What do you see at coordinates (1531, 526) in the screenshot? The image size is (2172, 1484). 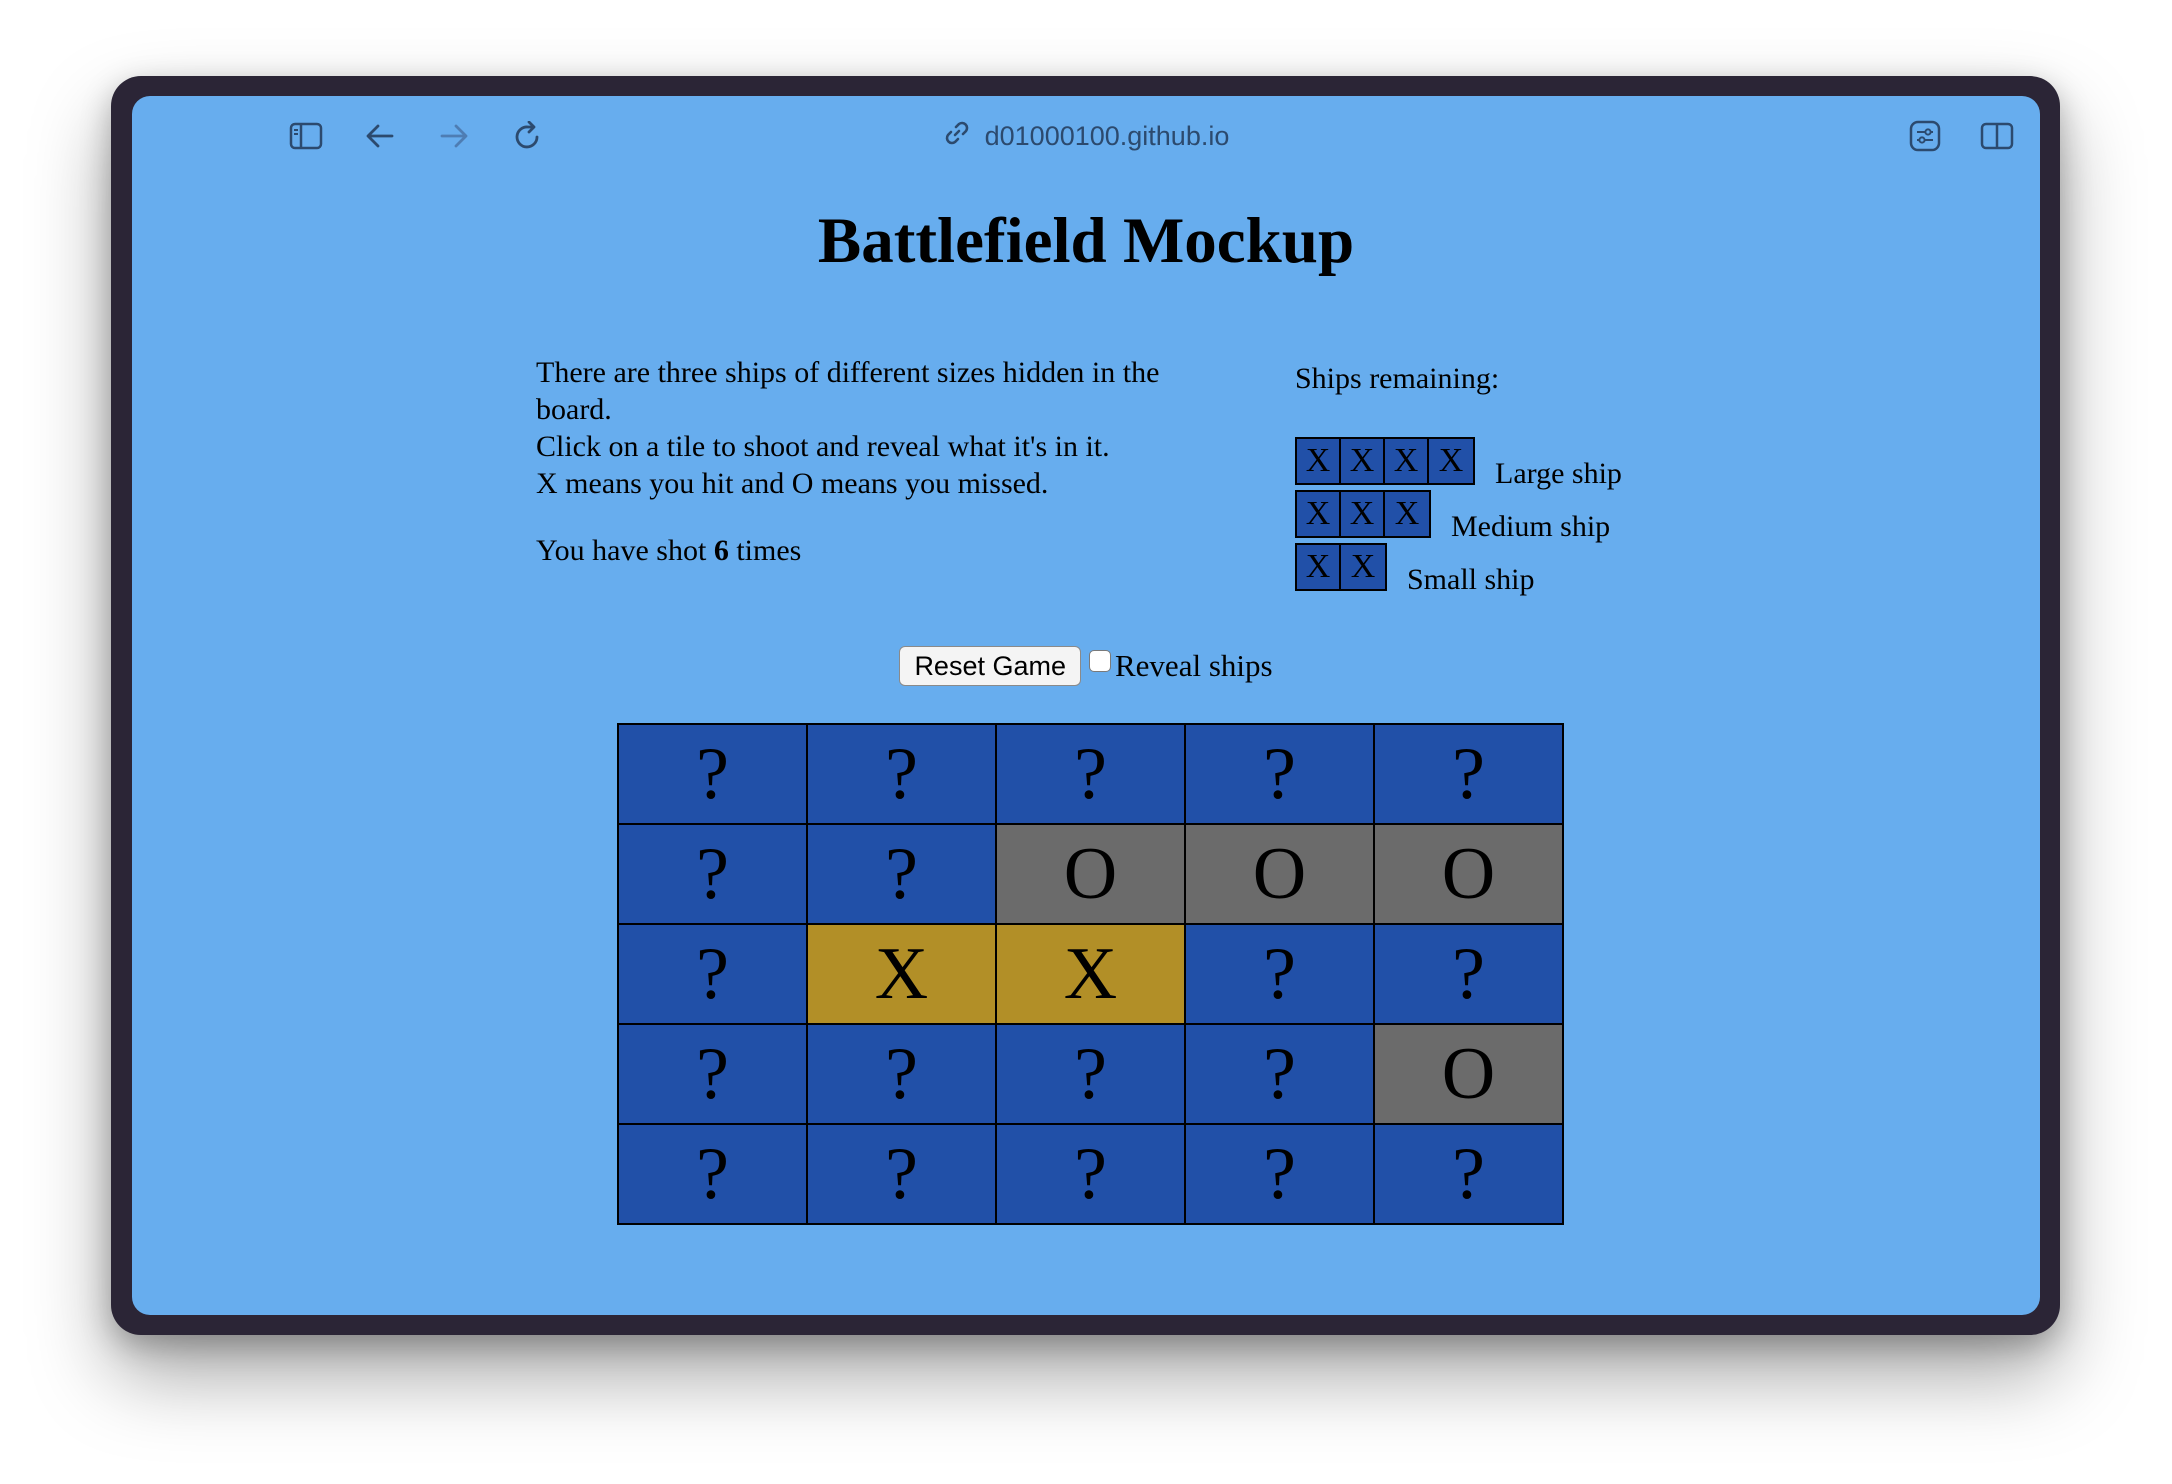 I see `ship-label: Medium ship` at bounding box center [1531, 526].